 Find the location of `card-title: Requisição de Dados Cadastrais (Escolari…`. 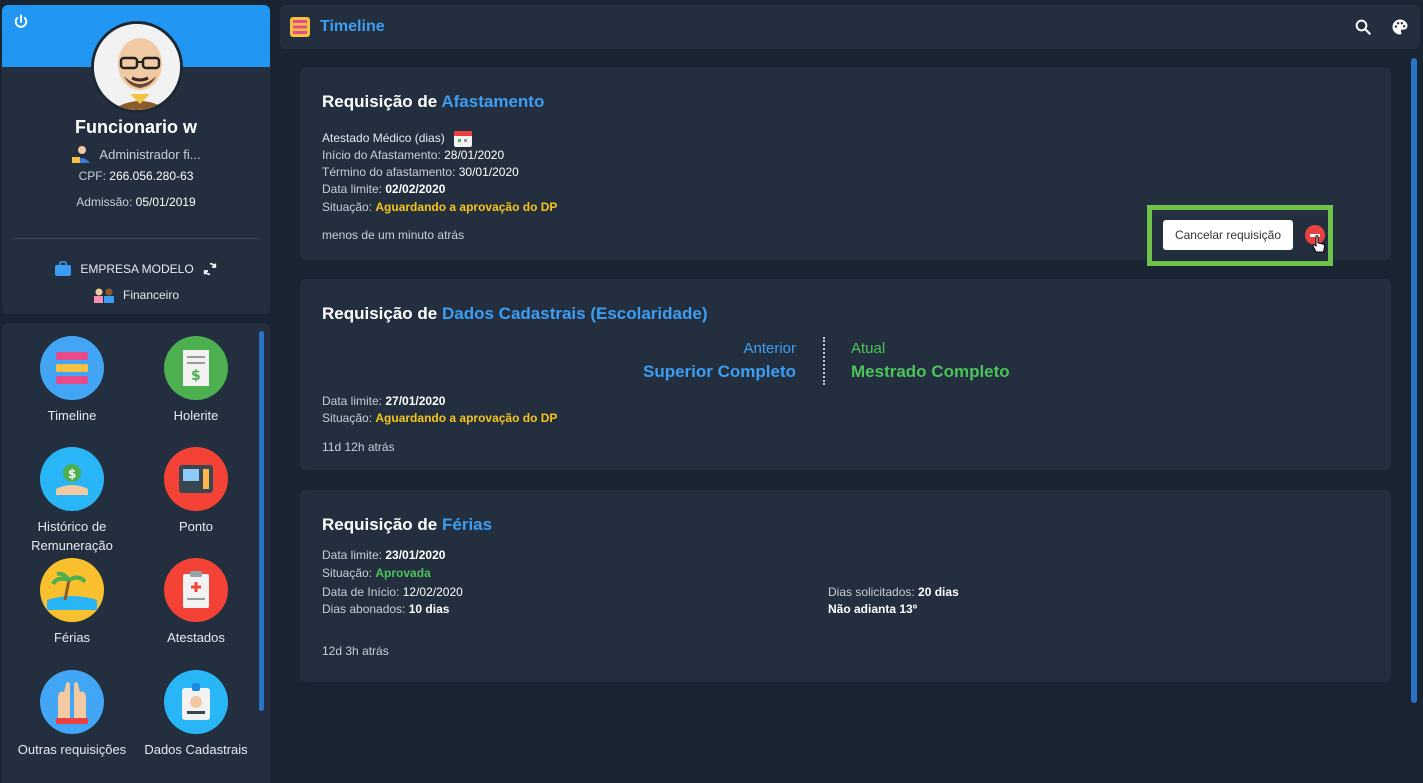

card-title: Requisição de Dados Cadastrais (Escolari… is located at coordinates (515, 313).